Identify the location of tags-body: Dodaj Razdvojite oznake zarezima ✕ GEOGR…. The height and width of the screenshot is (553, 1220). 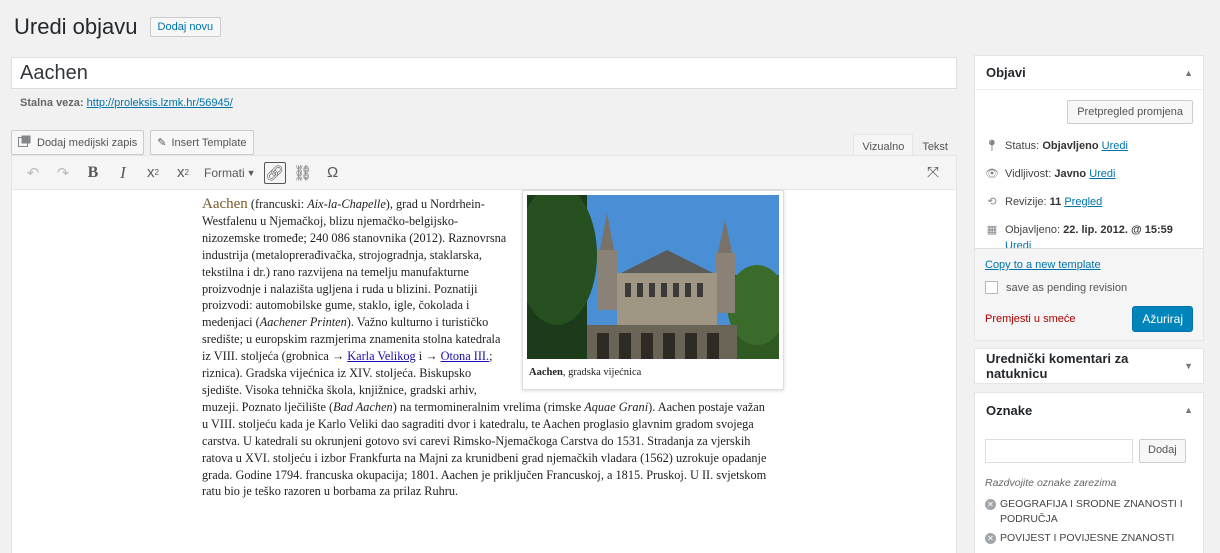
(1089, 490).